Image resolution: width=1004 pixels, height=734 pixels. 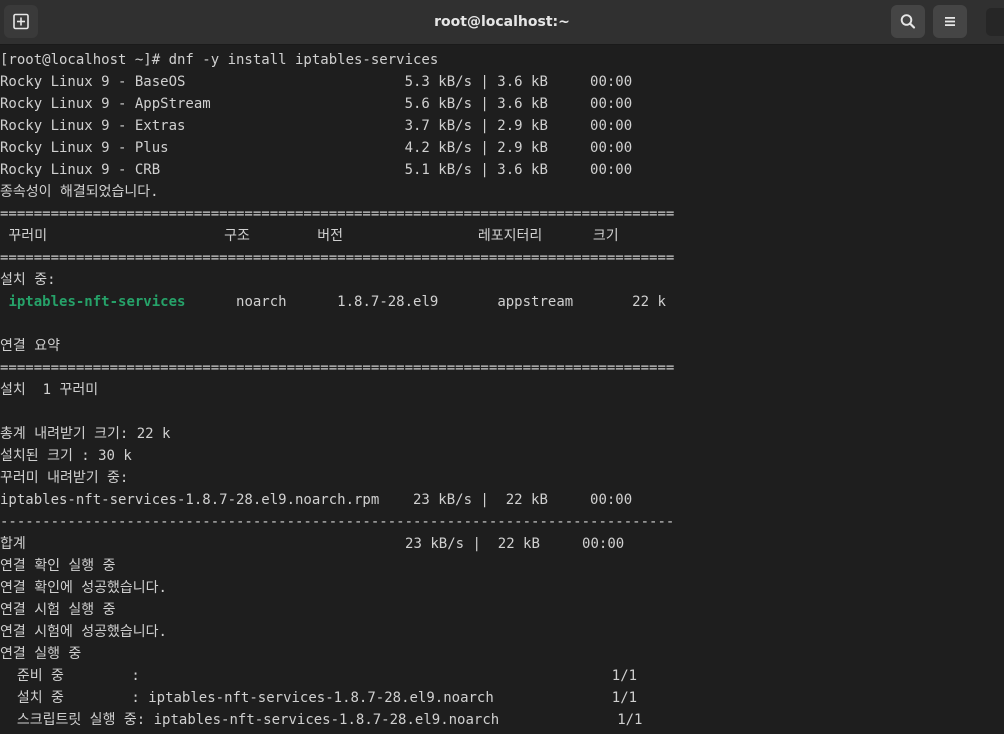 I want to click on terminal-line: 총계 내려받기 크기: 22 k, so click(x=85, y=434).